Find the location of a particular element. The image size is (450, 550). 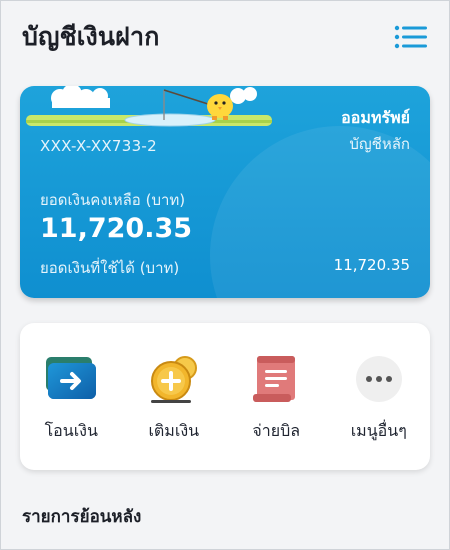

more-dots-icon is located at coordinates (379, 379).